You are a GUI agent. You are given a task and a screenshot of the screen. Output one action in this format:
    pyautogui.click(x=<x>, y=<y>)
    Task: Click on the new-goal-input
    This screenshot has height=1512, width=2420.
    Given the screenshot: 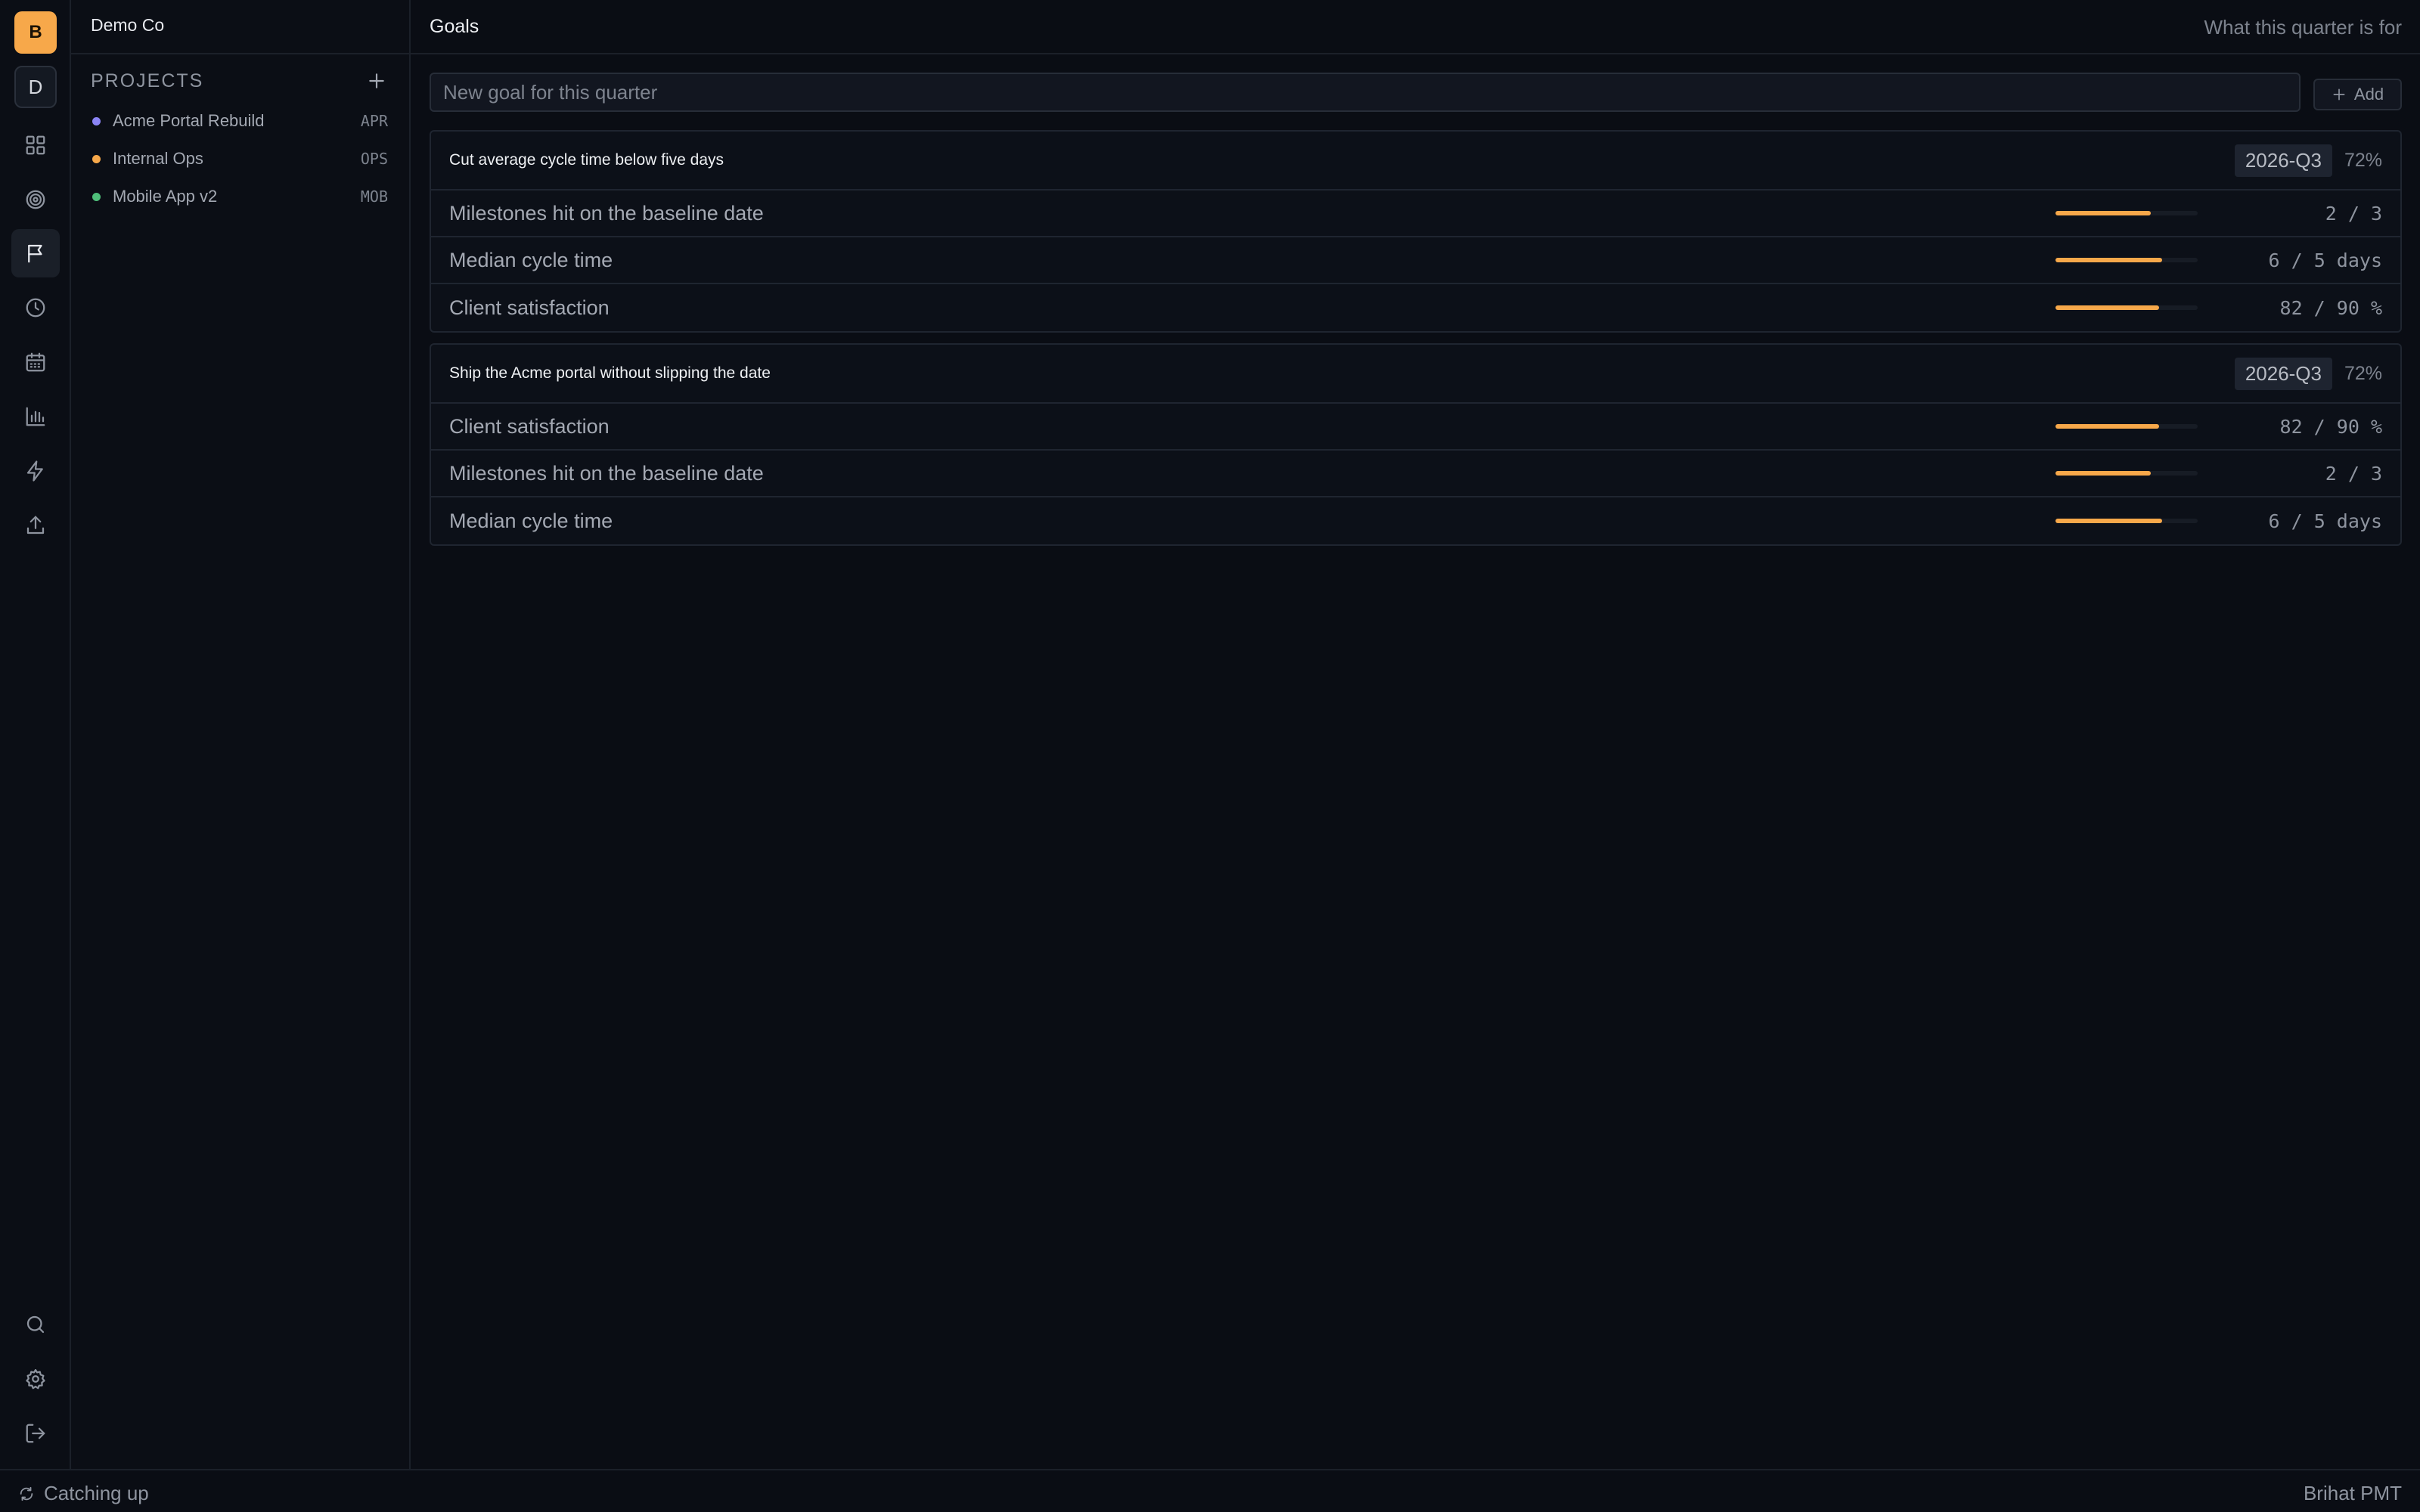 What is the action you would take?
    pyautogui.click(x=1365, y=92)
    